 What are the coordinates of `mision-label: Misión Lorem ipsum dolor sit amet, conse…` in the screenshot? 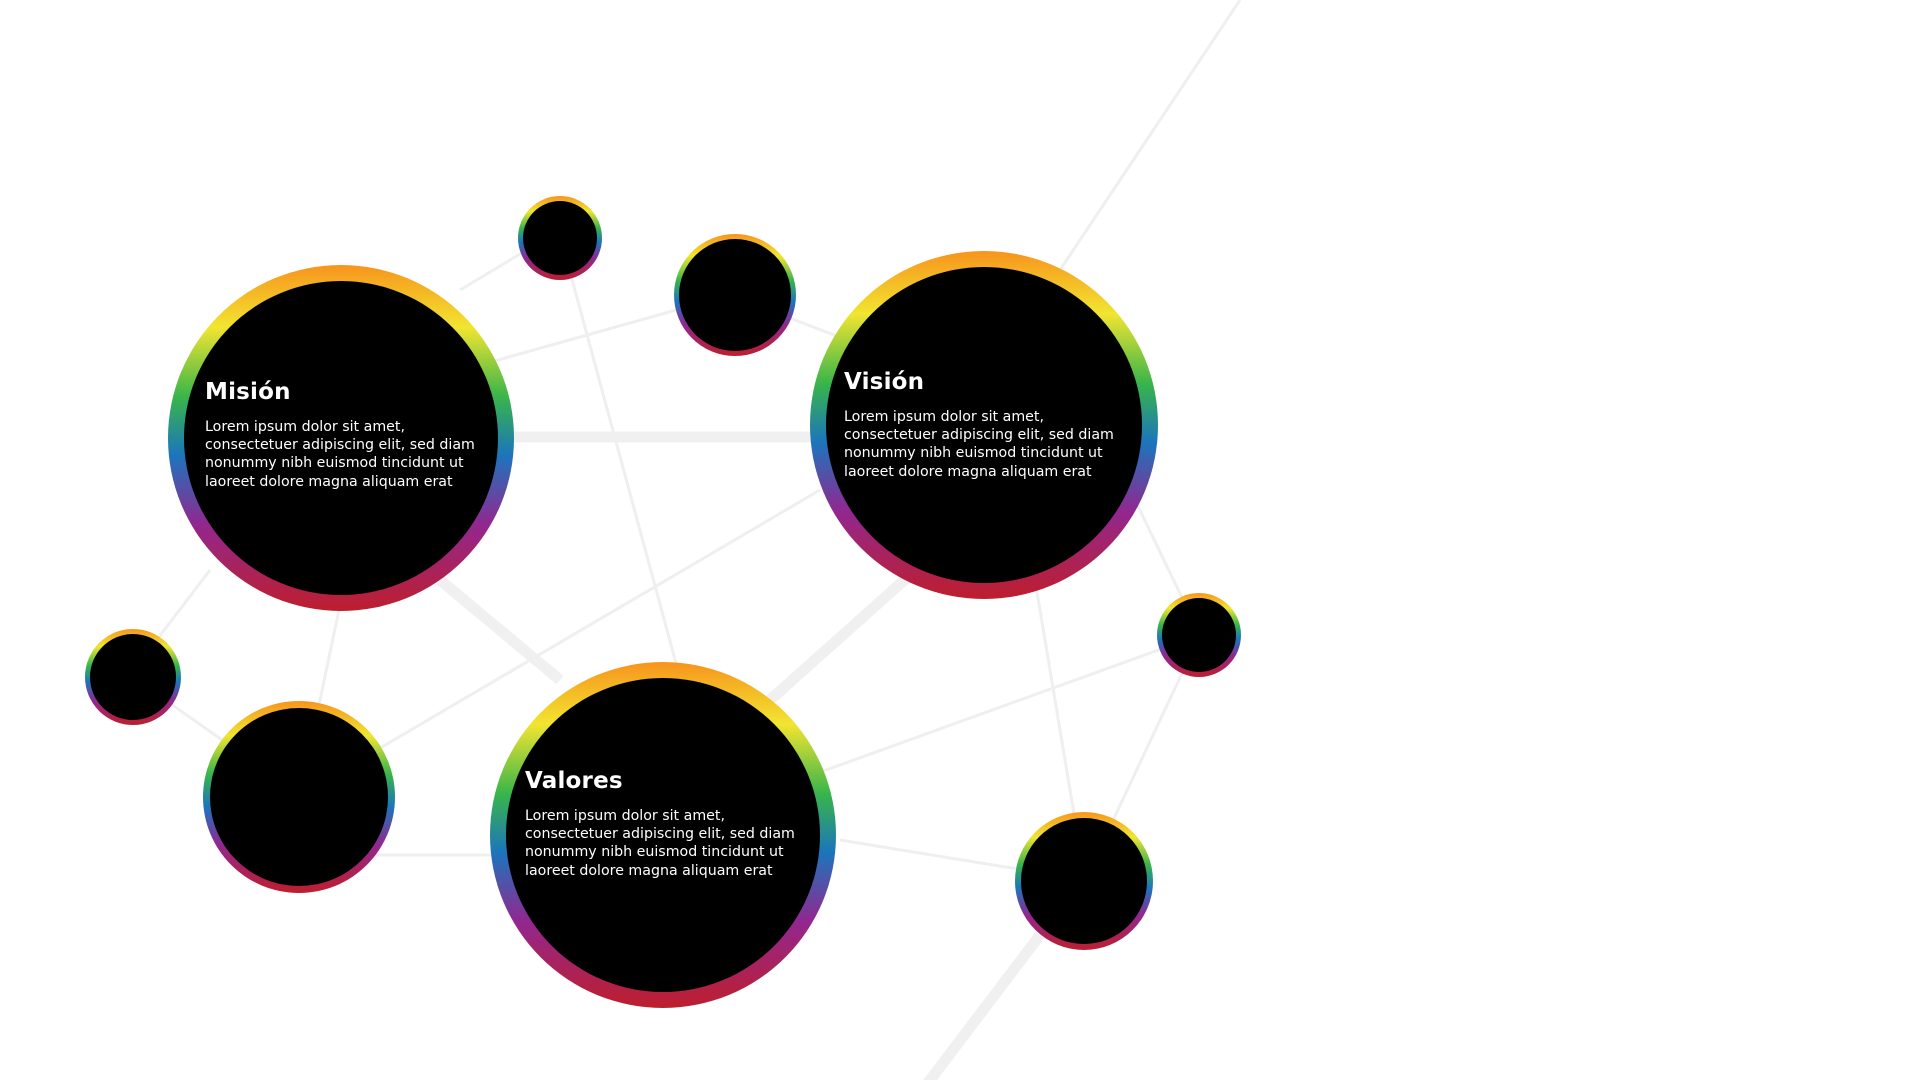 It's located at (347, 434).